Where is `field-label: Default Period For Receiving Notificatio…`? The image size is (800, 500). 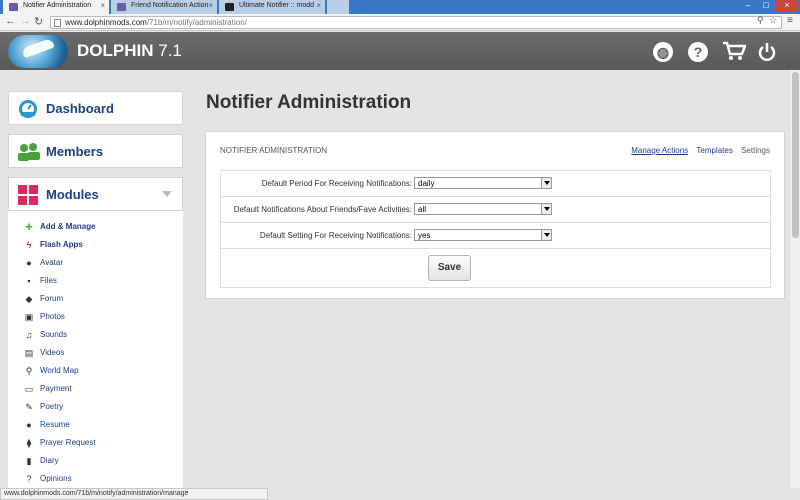 field-label: Default Period For Receiving Notificatio… is located at coordinates (336, 183).